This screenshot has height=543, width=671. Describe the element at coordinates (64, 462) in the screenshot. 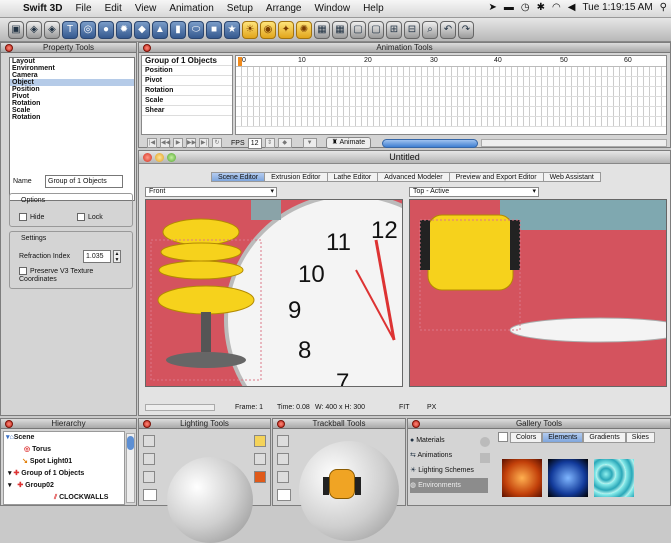

I see `tree-item: ↘ Spot Light01` at that location.